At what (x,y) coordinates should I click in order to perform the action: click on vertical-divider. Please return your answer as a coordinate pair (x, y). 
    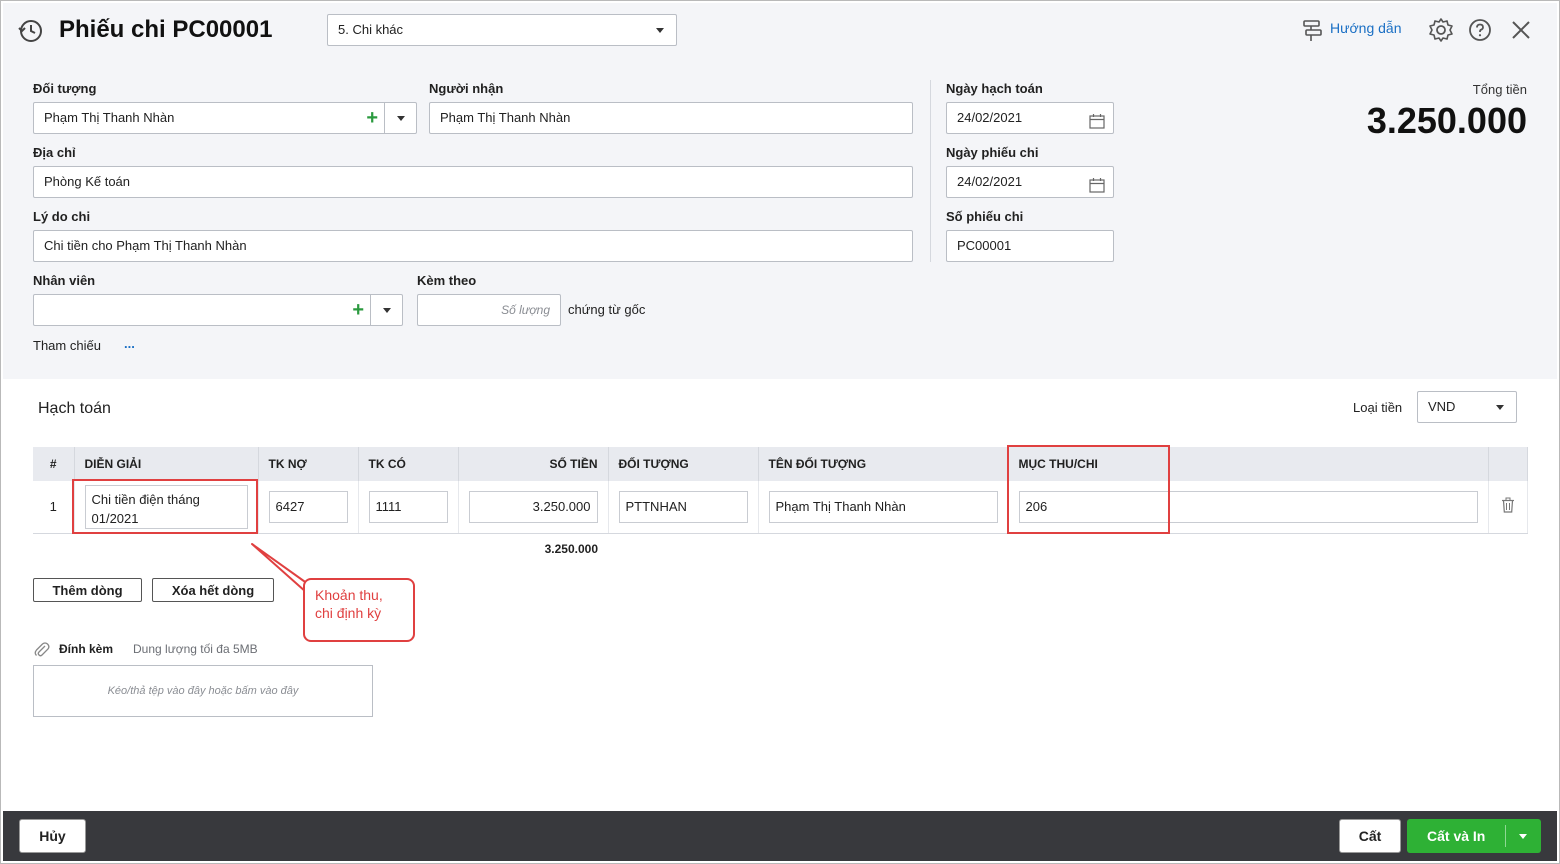
    Looking at the image, I should click on (930, 171).